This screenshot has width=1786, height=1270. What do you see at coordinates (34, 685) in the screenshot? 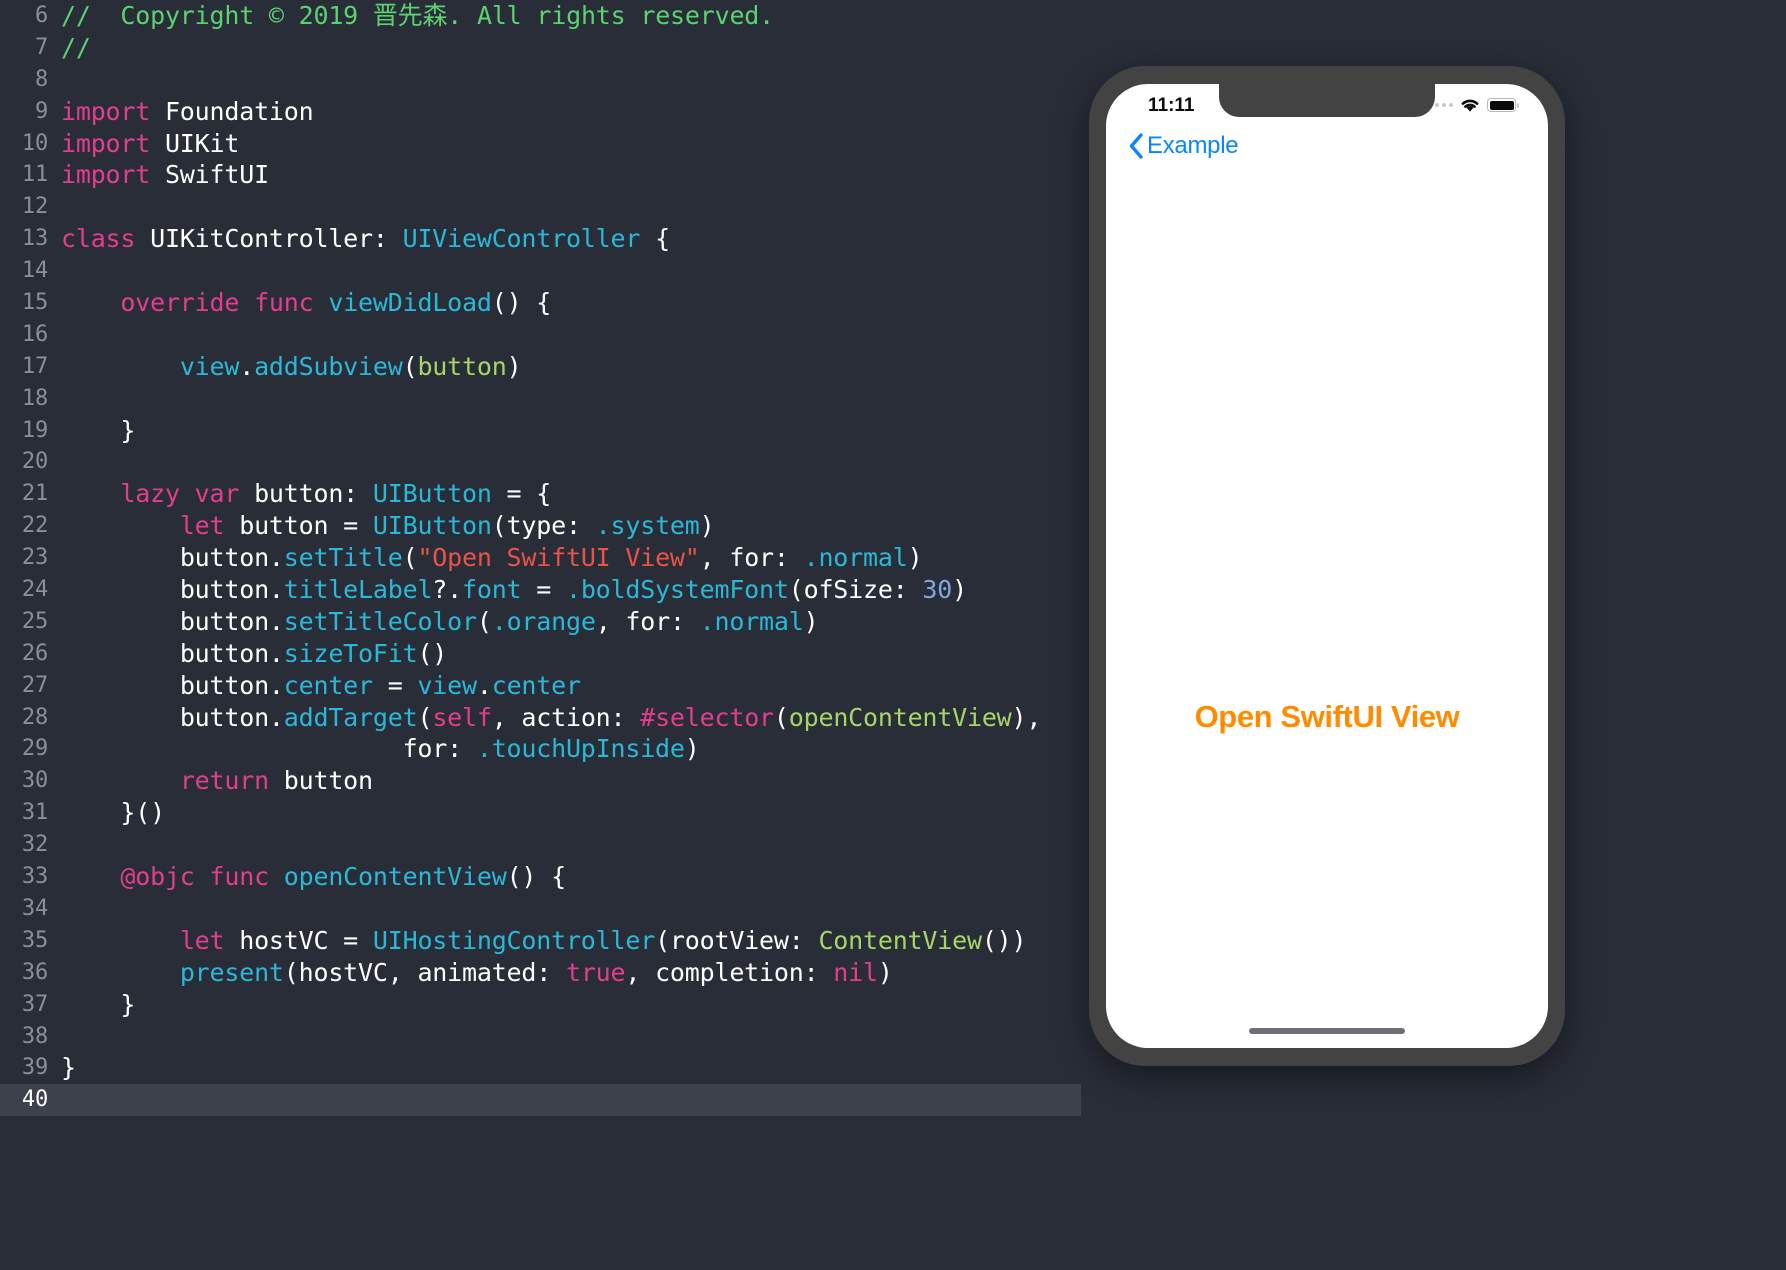
I see `line-number: 27` at bounding box center [34, 685].